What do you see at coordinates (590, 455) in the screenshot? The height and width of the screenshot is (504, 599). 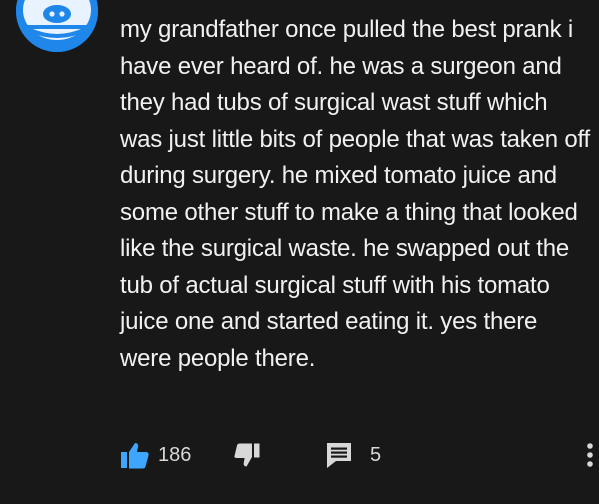 I see `more-vertical-icon` at bounding box center [590, 455].